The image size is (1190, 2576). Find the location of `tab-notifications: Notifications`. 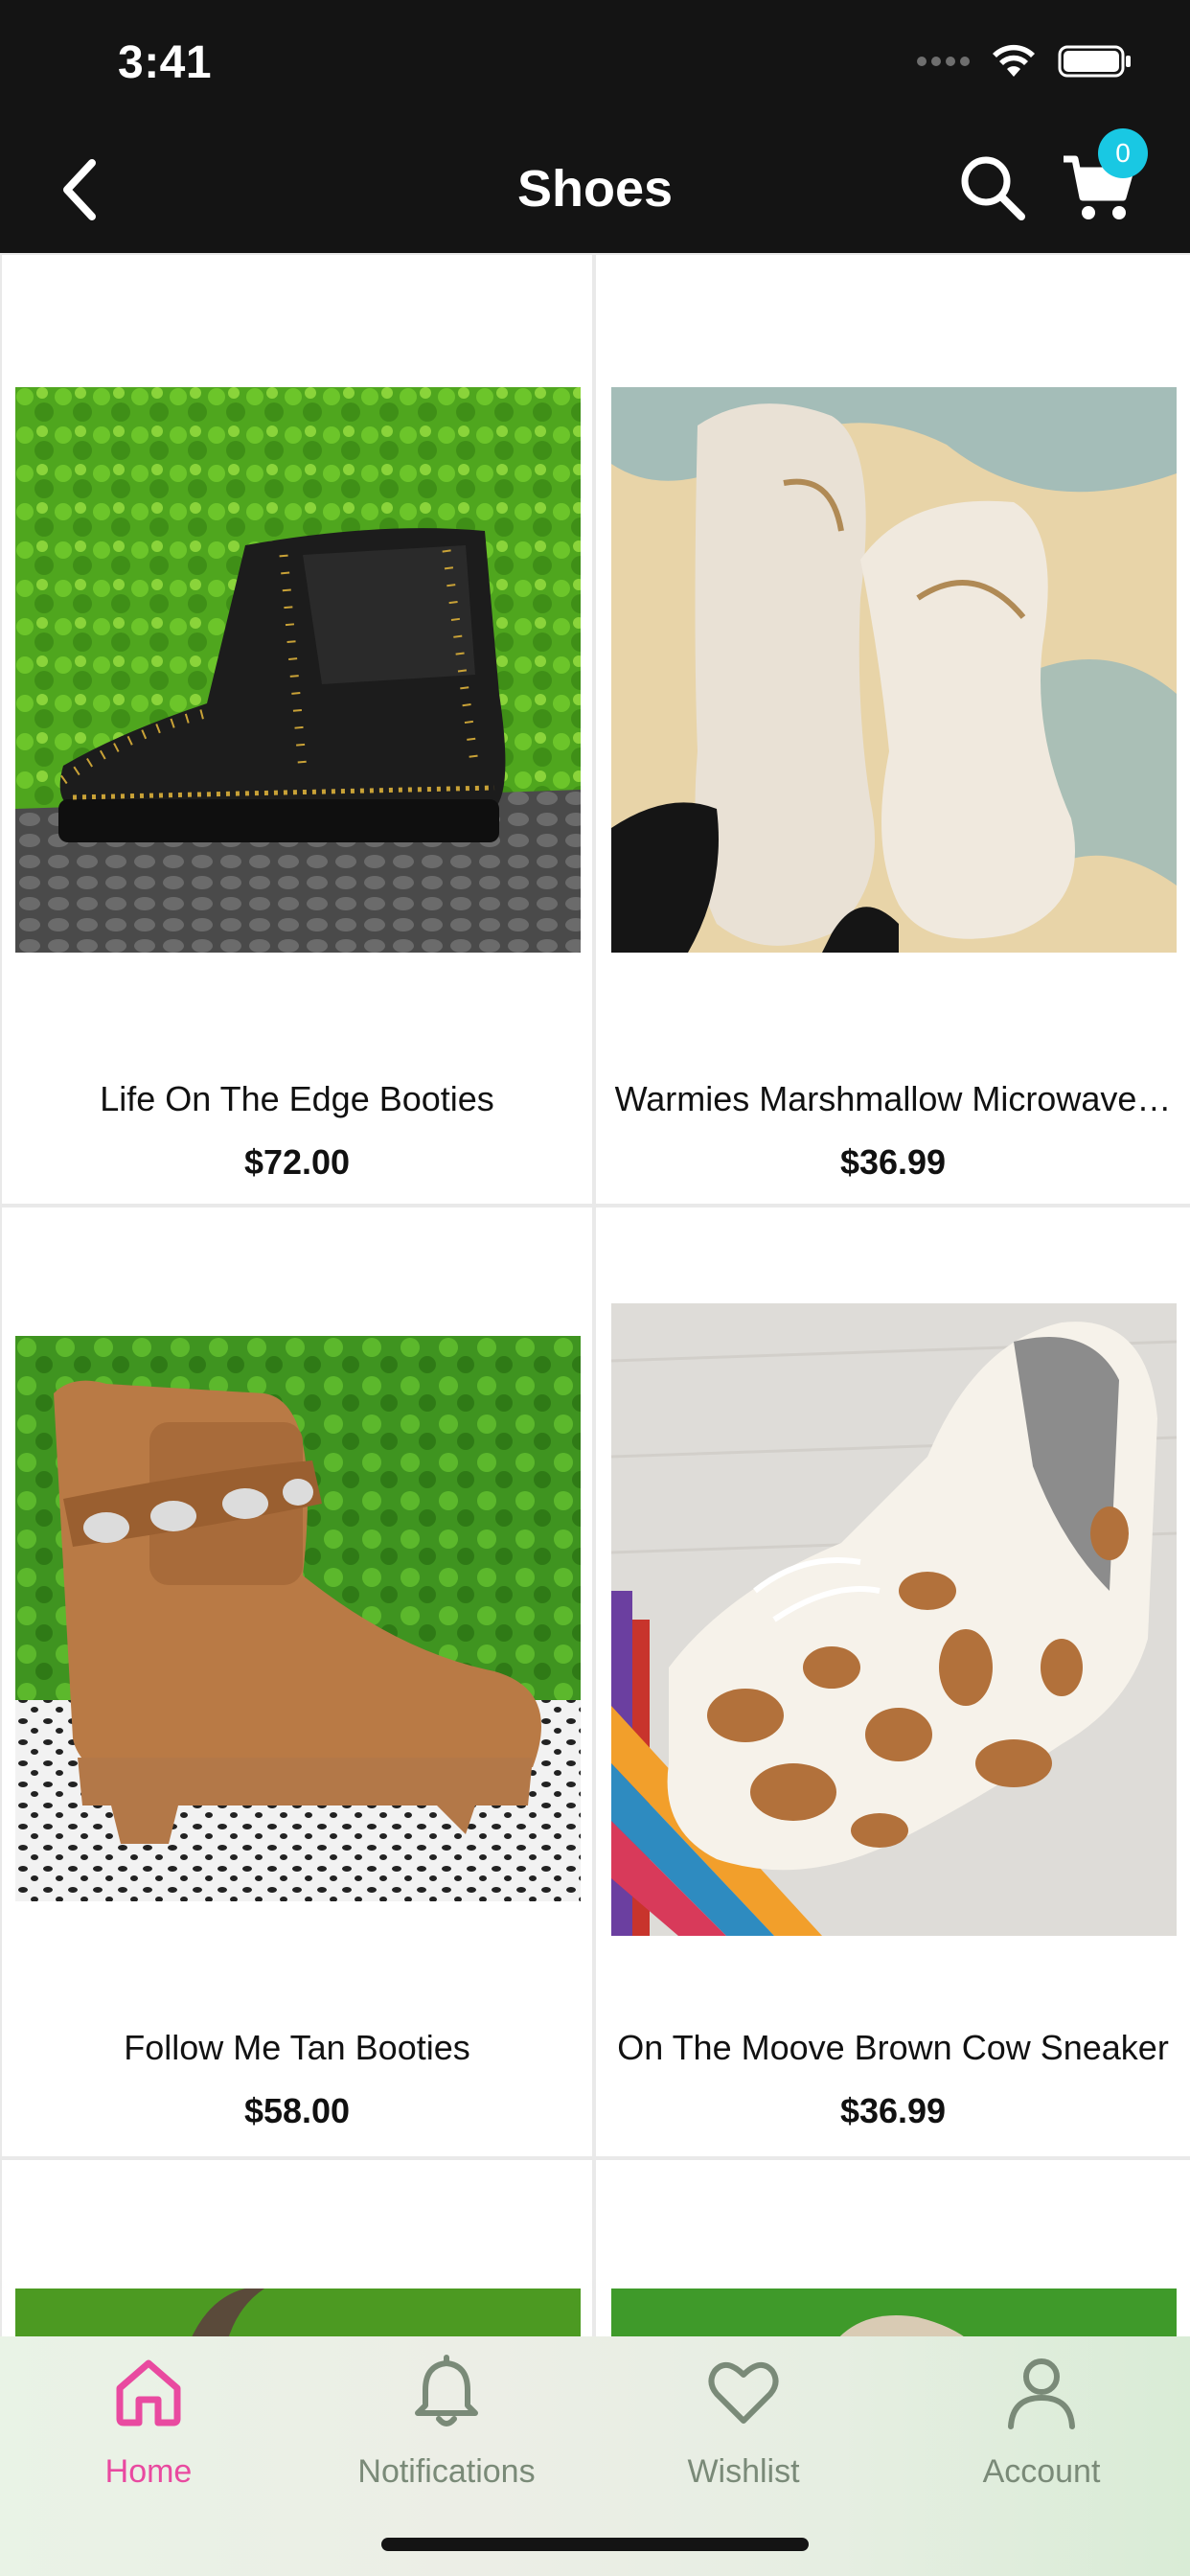

tab-notifications: Notifications is located at coordinates (447, 2432).